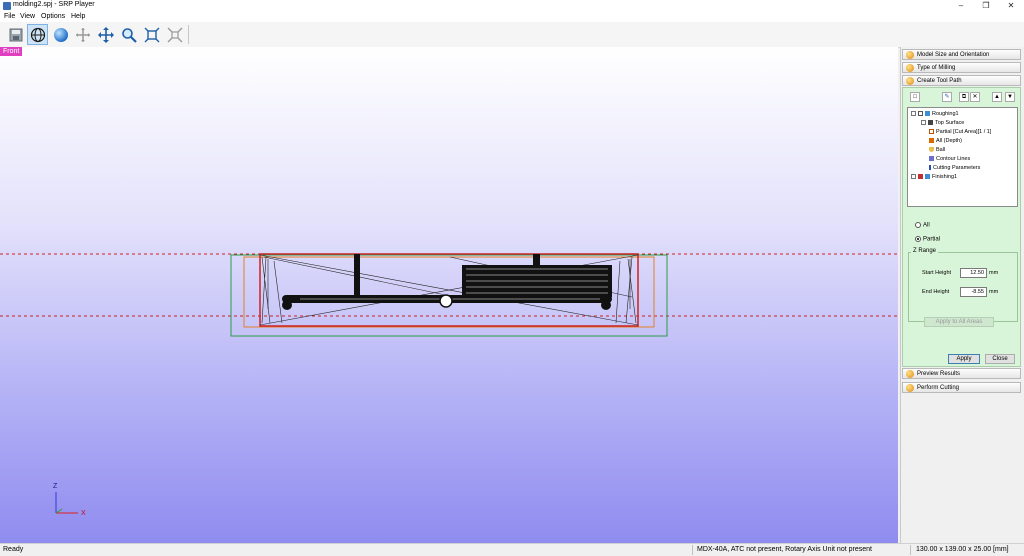  What do you see at coordinates (960, 132) in the screenshot?
I see `tree-item-partial: Partial [Cut Area][1 / 1]` at bounding box center [960, 132].